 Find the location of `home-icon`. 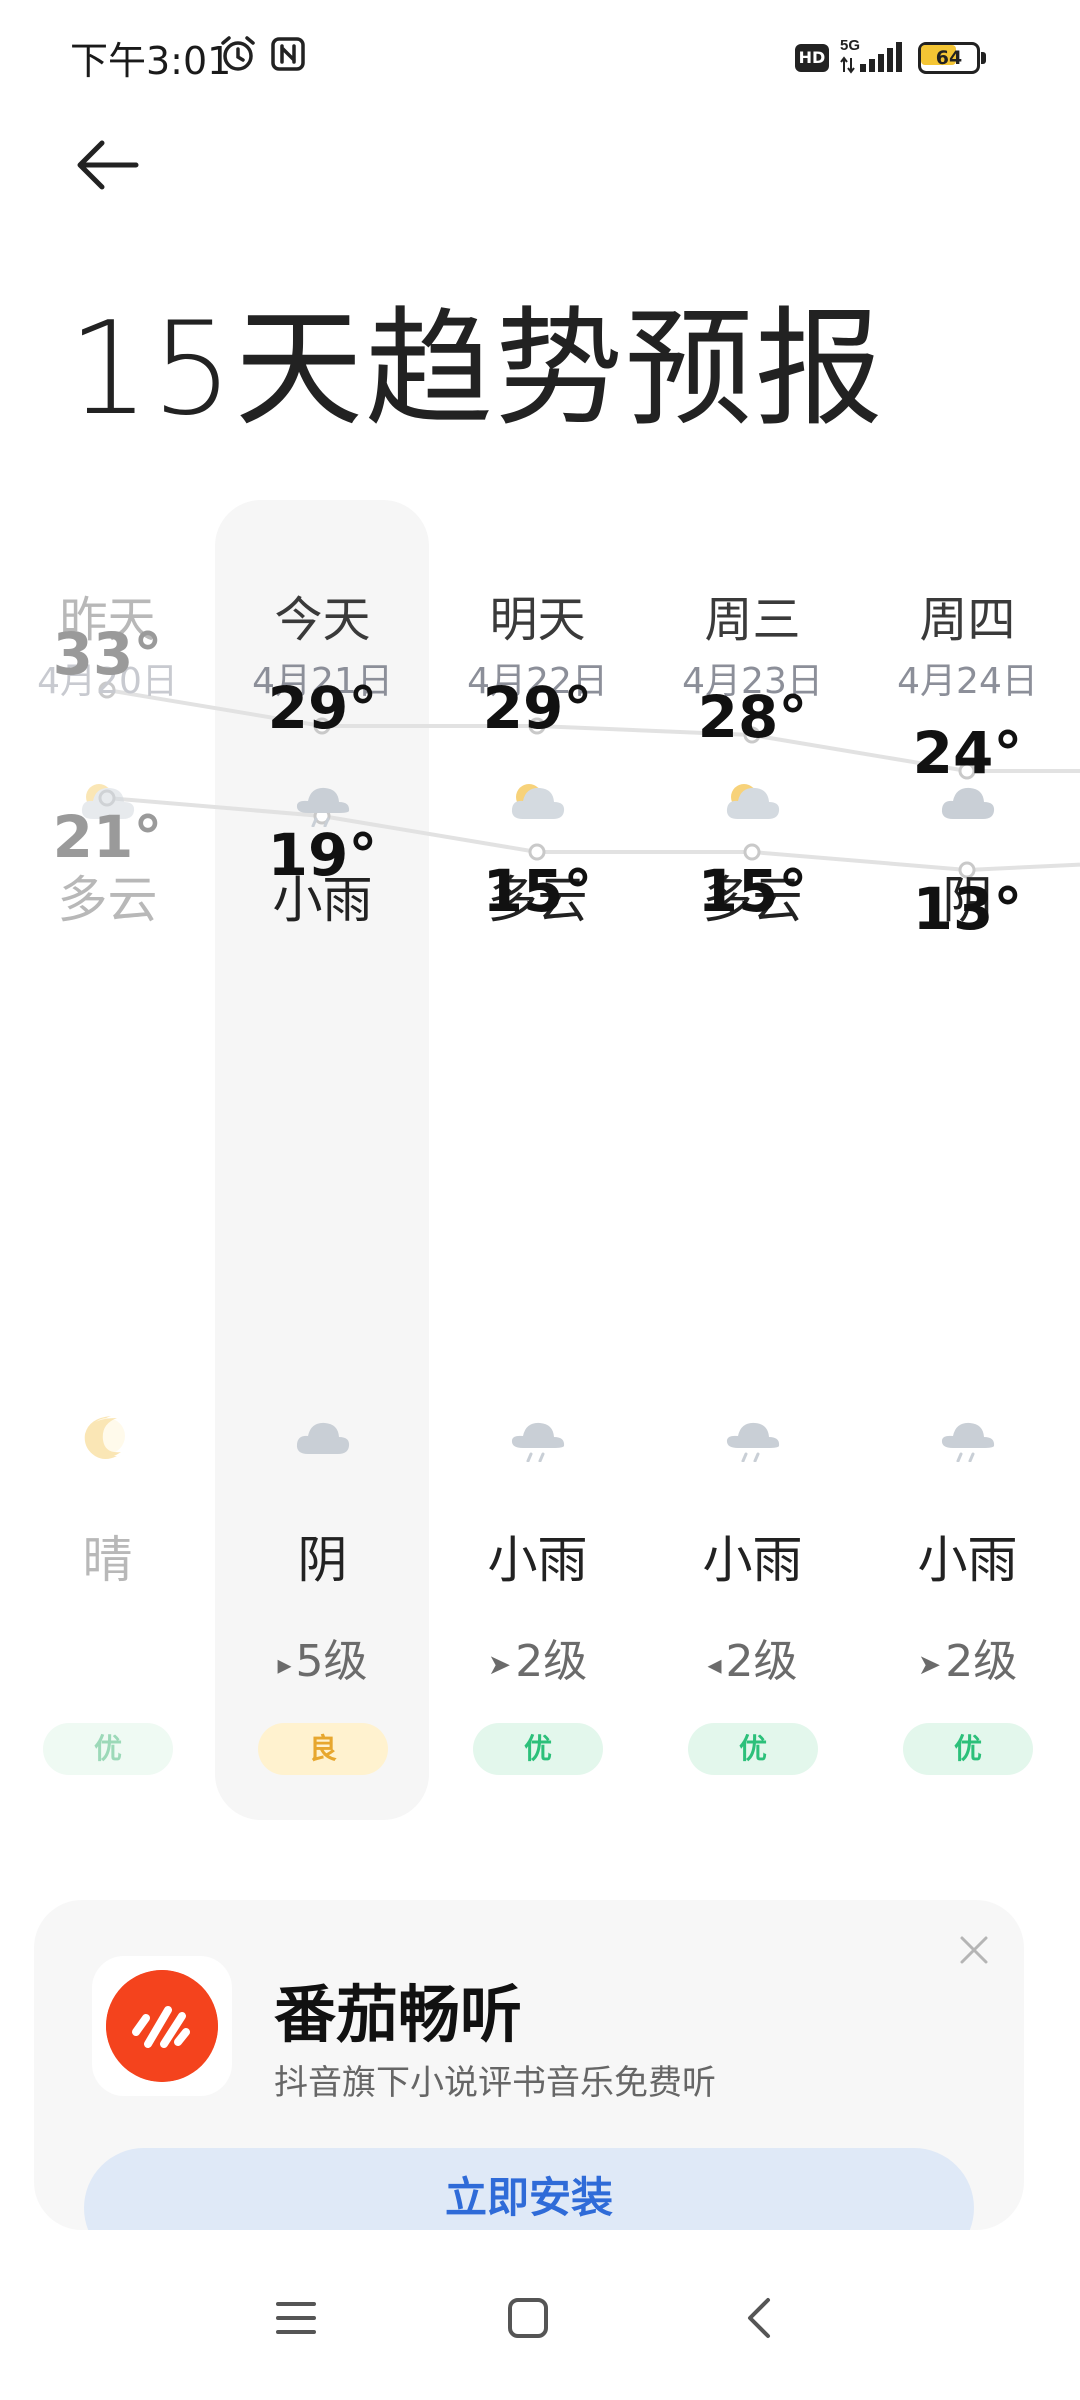

home-icon is located at coordinates (528, 2318).